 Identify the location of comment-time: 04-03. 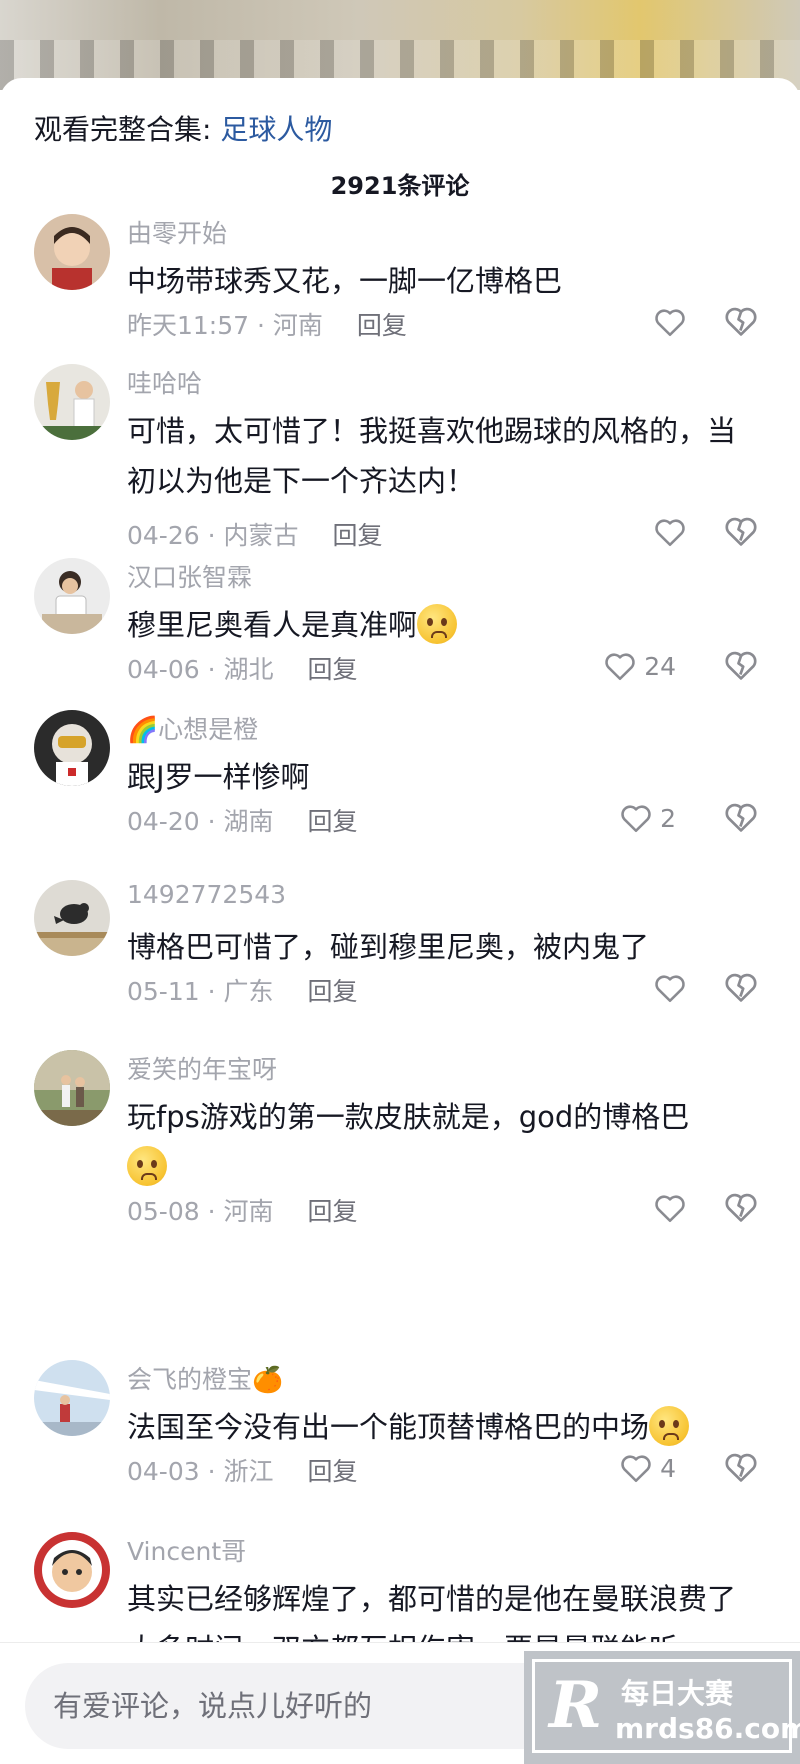
(163, 1471).